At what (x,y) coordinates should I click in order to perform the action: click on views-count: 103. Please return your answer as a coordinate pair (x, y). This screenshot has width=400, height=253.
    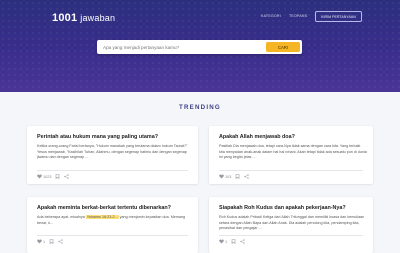
    Looking at the image, I should click on (228, 176).